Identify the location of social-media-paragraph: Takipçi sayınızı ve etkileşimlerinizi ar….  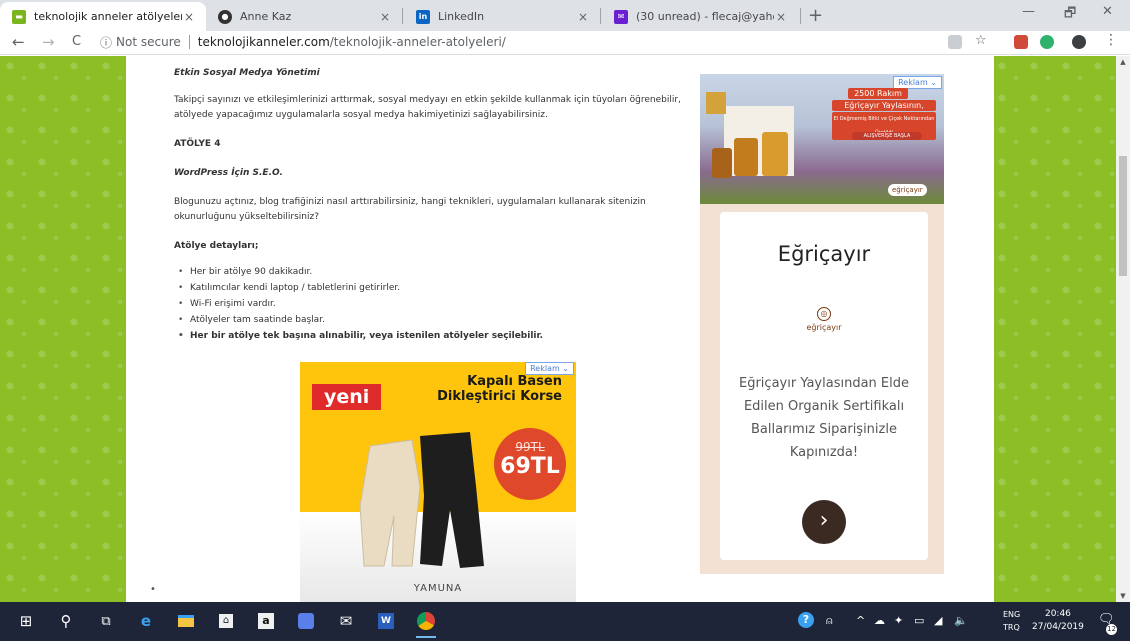
(427, 107).